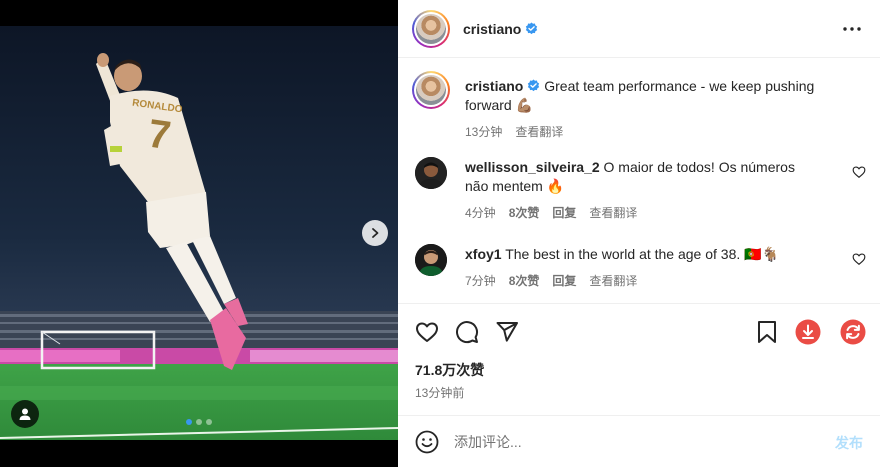 The image size is (880, 467). I want to click on like-button, so click(427, 332).